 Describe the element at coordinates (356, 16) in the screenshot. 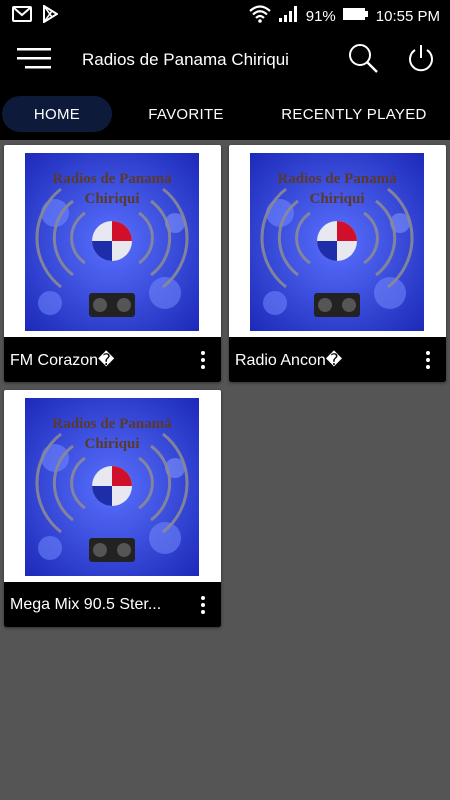

I see `battery-icon` at that location.